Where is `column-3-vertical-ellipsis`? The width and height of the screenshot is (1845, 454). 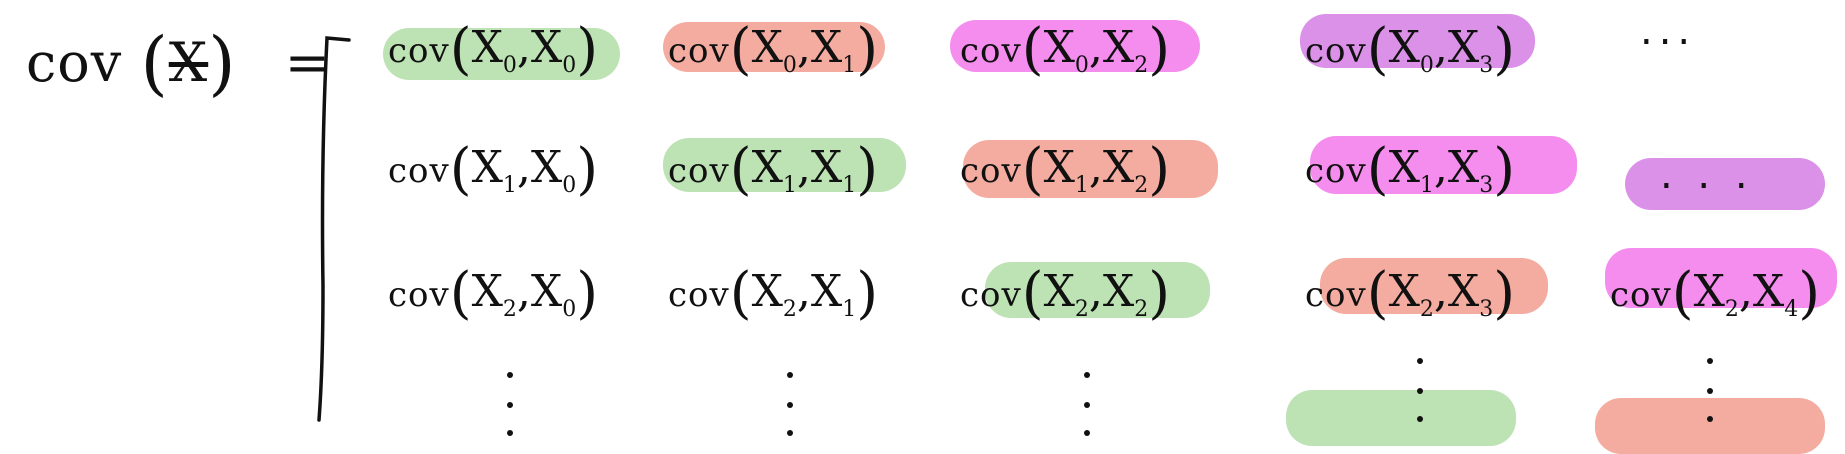
column-3-vertical-ellipsis is located at coordinates (1420, 398).